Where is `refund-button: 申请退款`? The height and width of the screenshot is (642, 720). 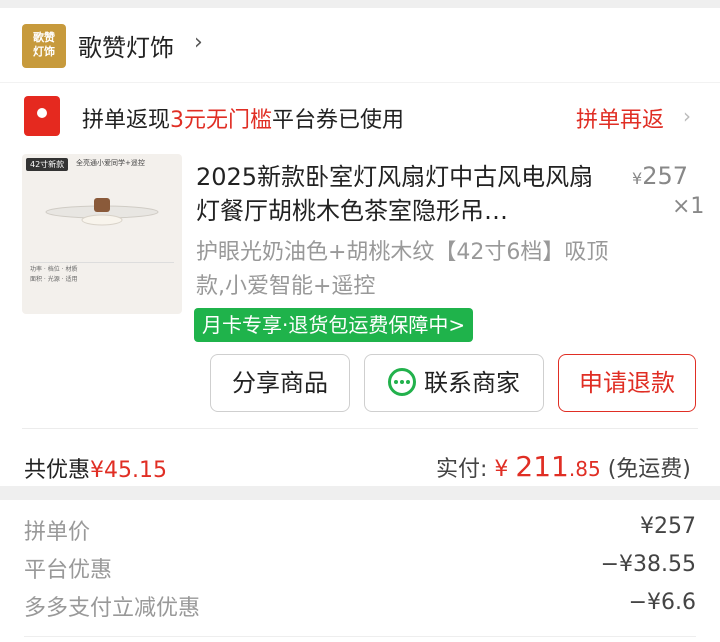
refund-button: 申请退款 is located at coordinates (627, 383).